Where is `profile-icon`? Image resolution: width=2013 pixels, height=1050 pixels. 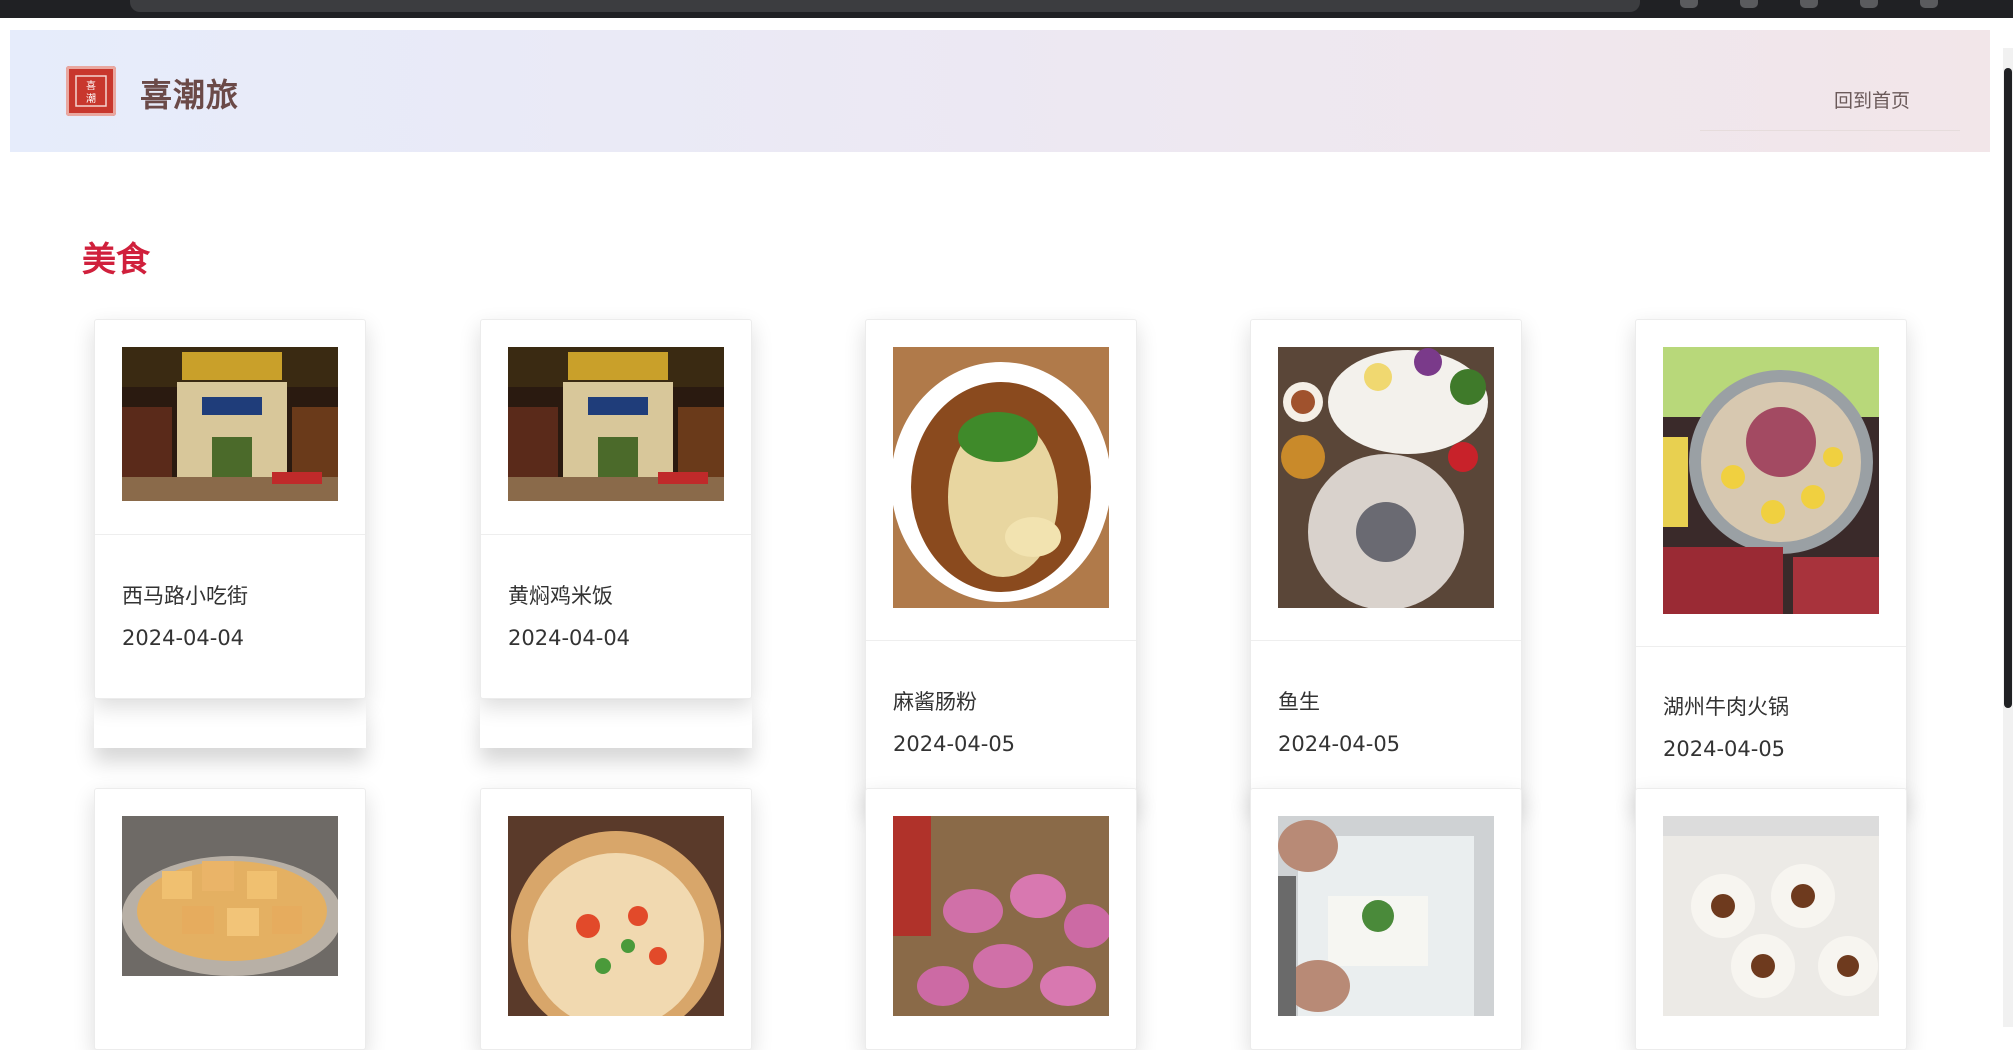
profile-icon is located at coordinates (1929, 4).